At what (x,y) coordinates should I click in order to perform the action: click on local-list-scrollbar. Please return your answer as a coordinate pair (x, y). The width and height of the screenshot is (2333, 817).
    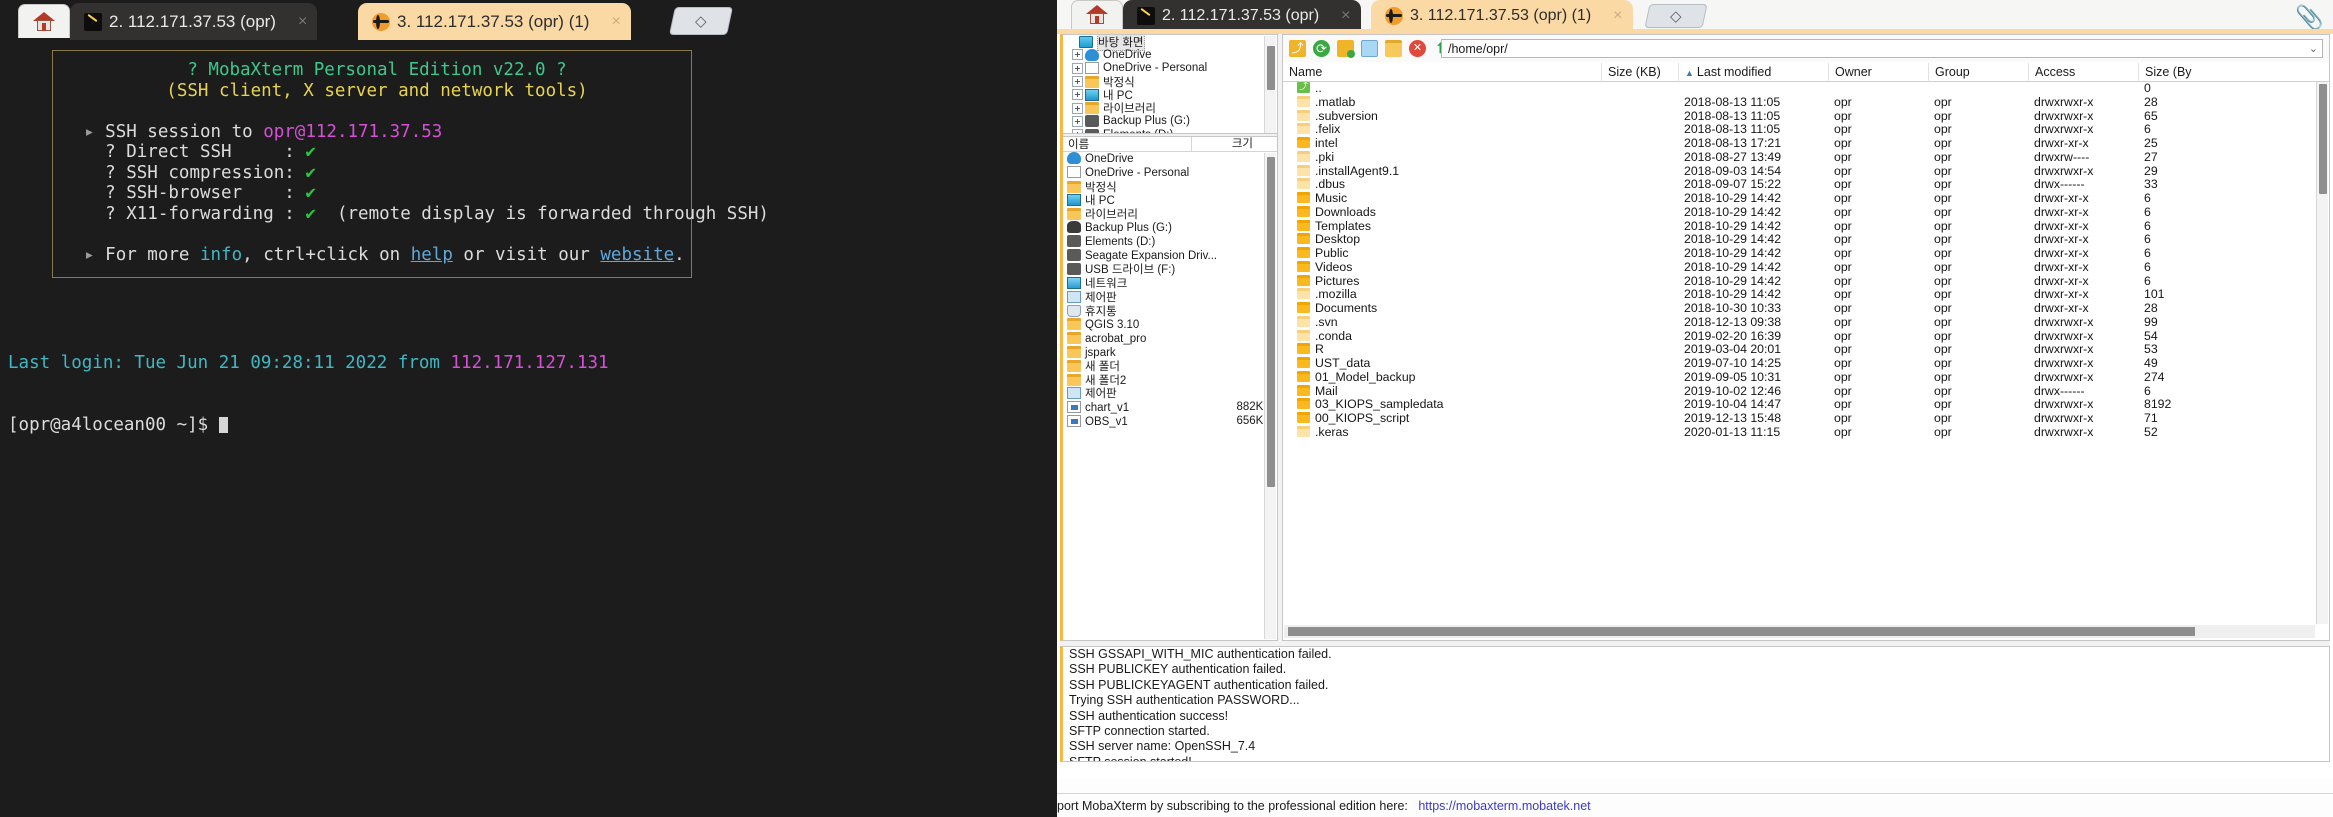
    Looking at the image, I should click on (1270, 396).